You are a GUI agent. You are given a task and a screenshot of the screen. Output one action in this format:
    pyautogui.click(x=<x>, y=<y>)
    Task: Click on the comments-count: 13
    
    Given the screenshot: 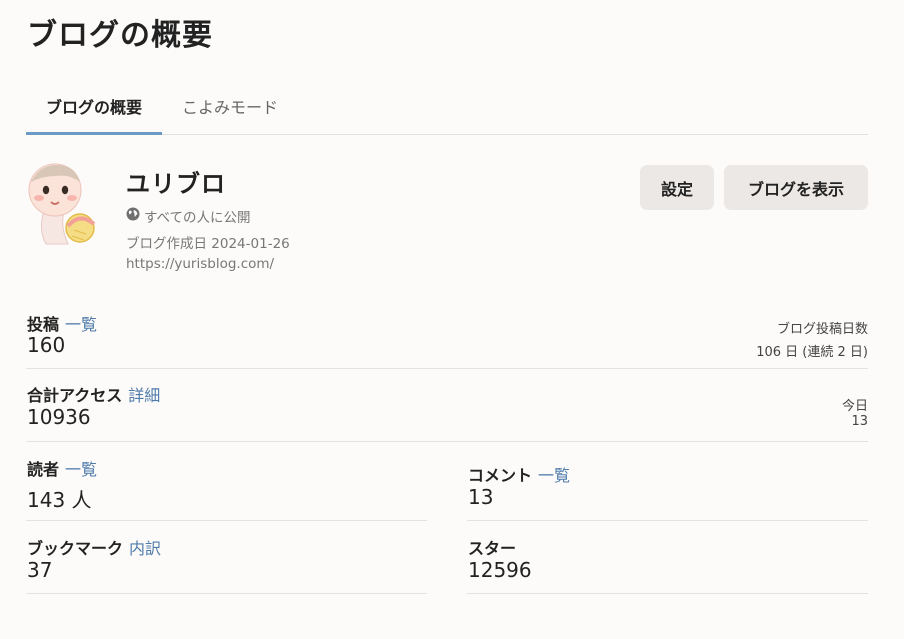 What is the action you would take?
    pyautogui.click(x=481, y=497)
    